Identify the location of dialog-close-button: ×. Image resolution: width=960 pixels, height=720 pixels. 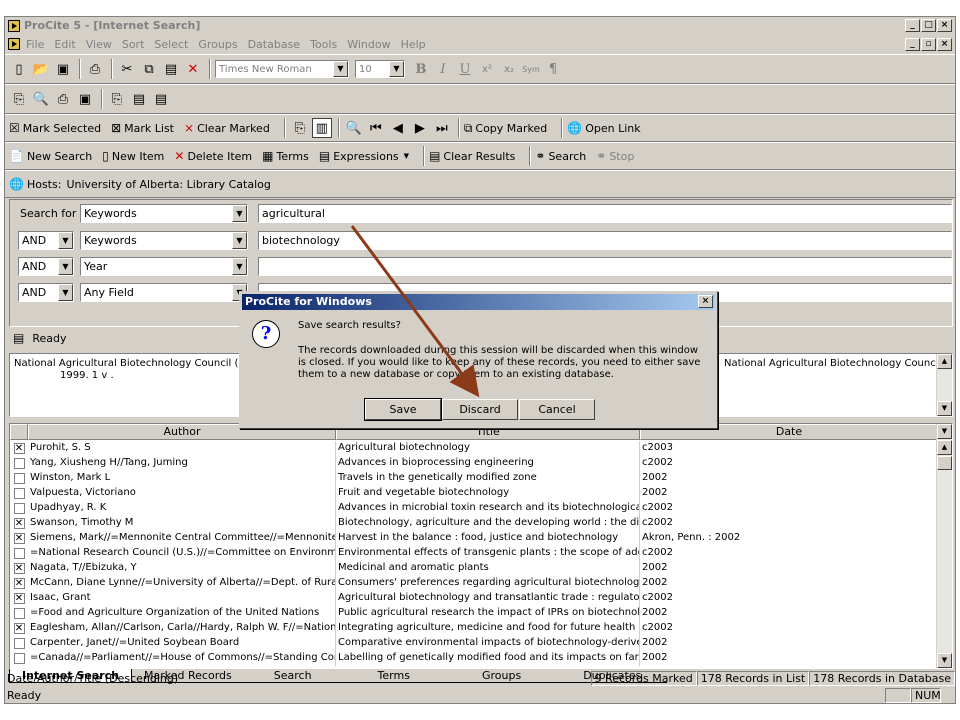
(705, 301).